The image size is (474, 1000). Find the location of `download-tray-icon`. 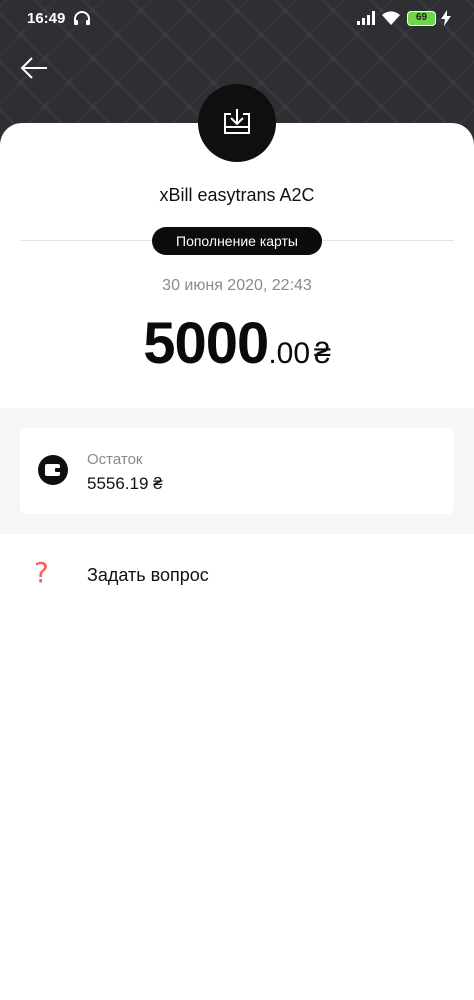

download-tray-icon is located at coordinates (237, 123).